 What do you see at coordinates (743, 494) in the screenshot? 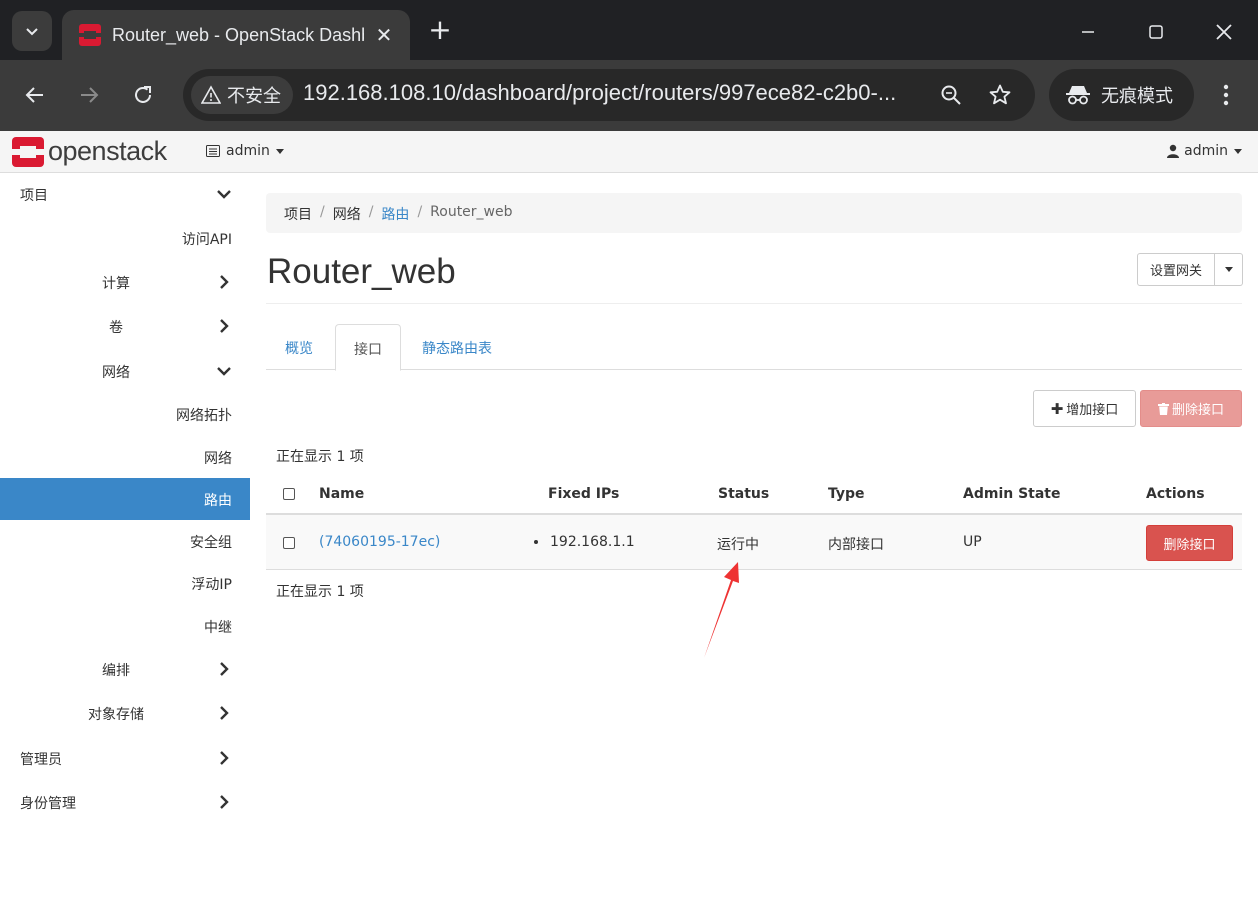
I see `column-header-status: Status` at bounding box center [743, 494].